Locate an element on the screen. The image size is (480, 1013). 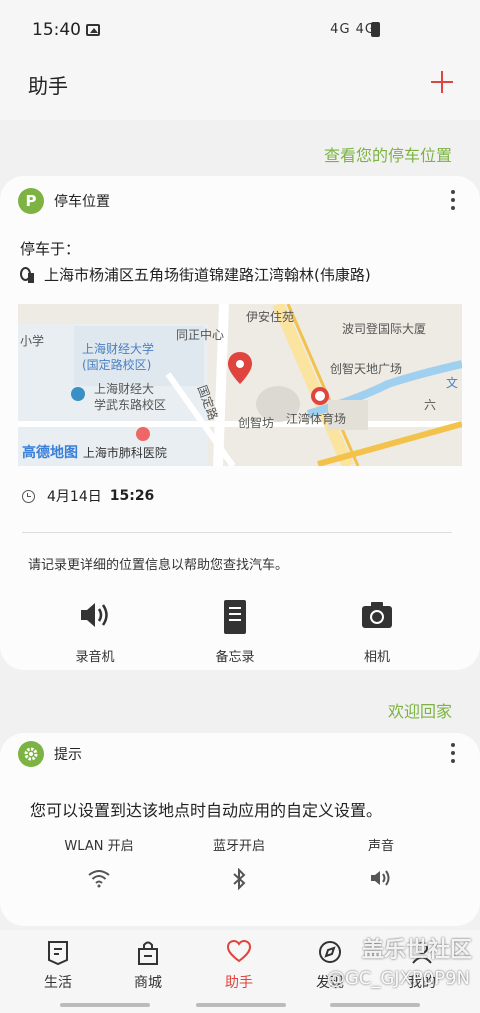
nav-shop: 商城 is located at coordinates (148, 966).